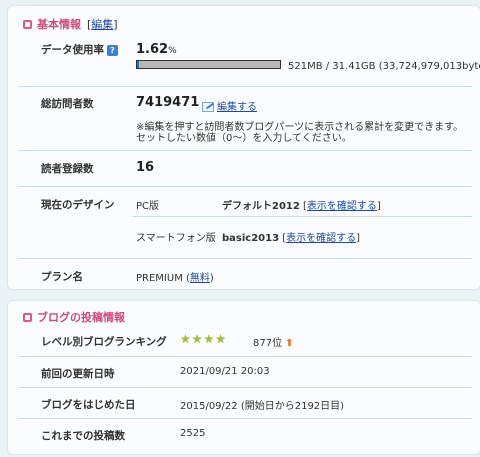  I want to click on updated-value: 2021/09/21 20:03, so click(225, 371).